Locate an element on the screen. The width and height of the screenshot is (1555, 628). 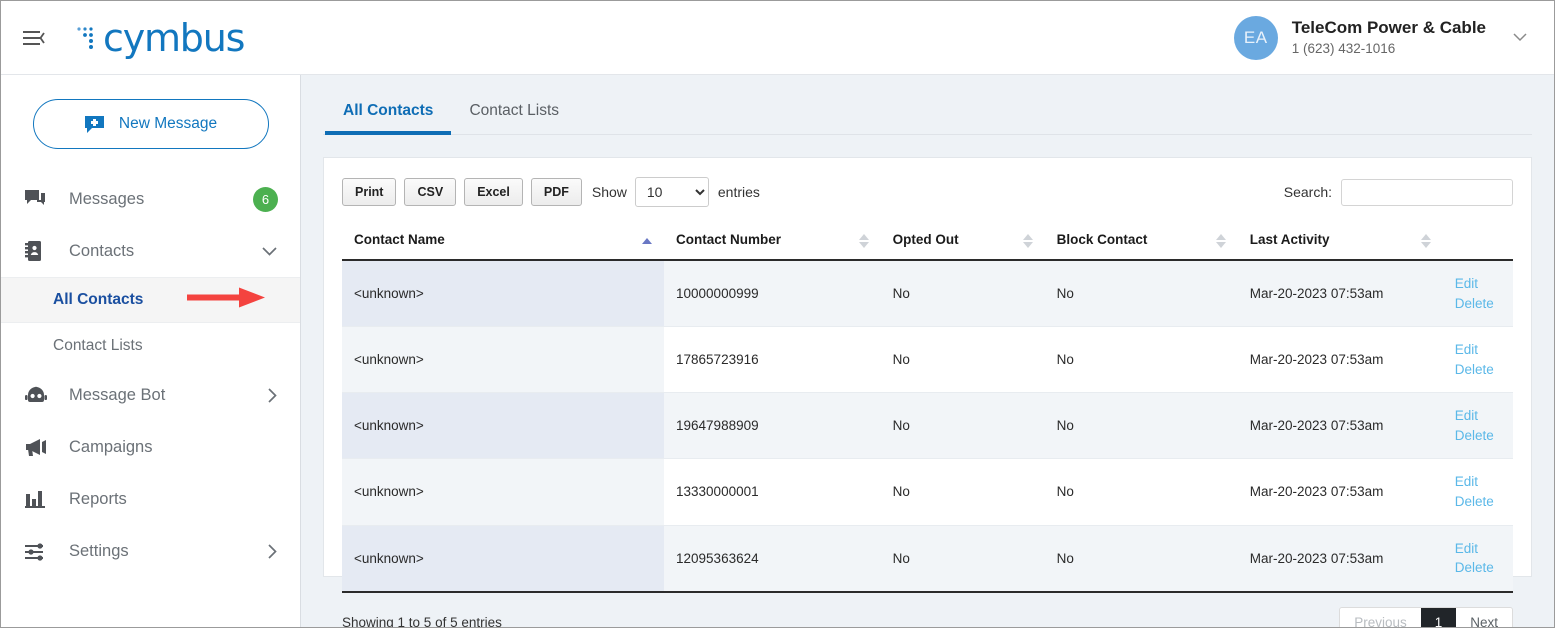
tab-all-contacts: All Contacts is located at coordinates (388, 118).